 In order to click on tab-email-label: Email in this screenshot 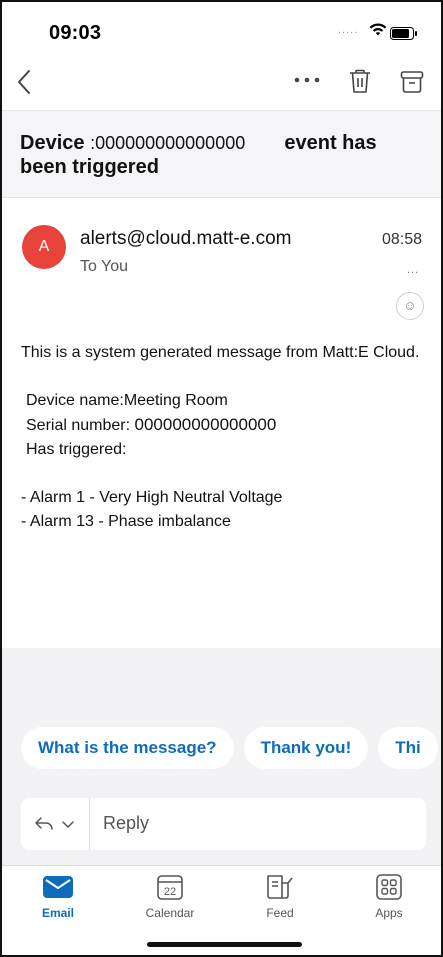, I will do `click(57, 913)`.